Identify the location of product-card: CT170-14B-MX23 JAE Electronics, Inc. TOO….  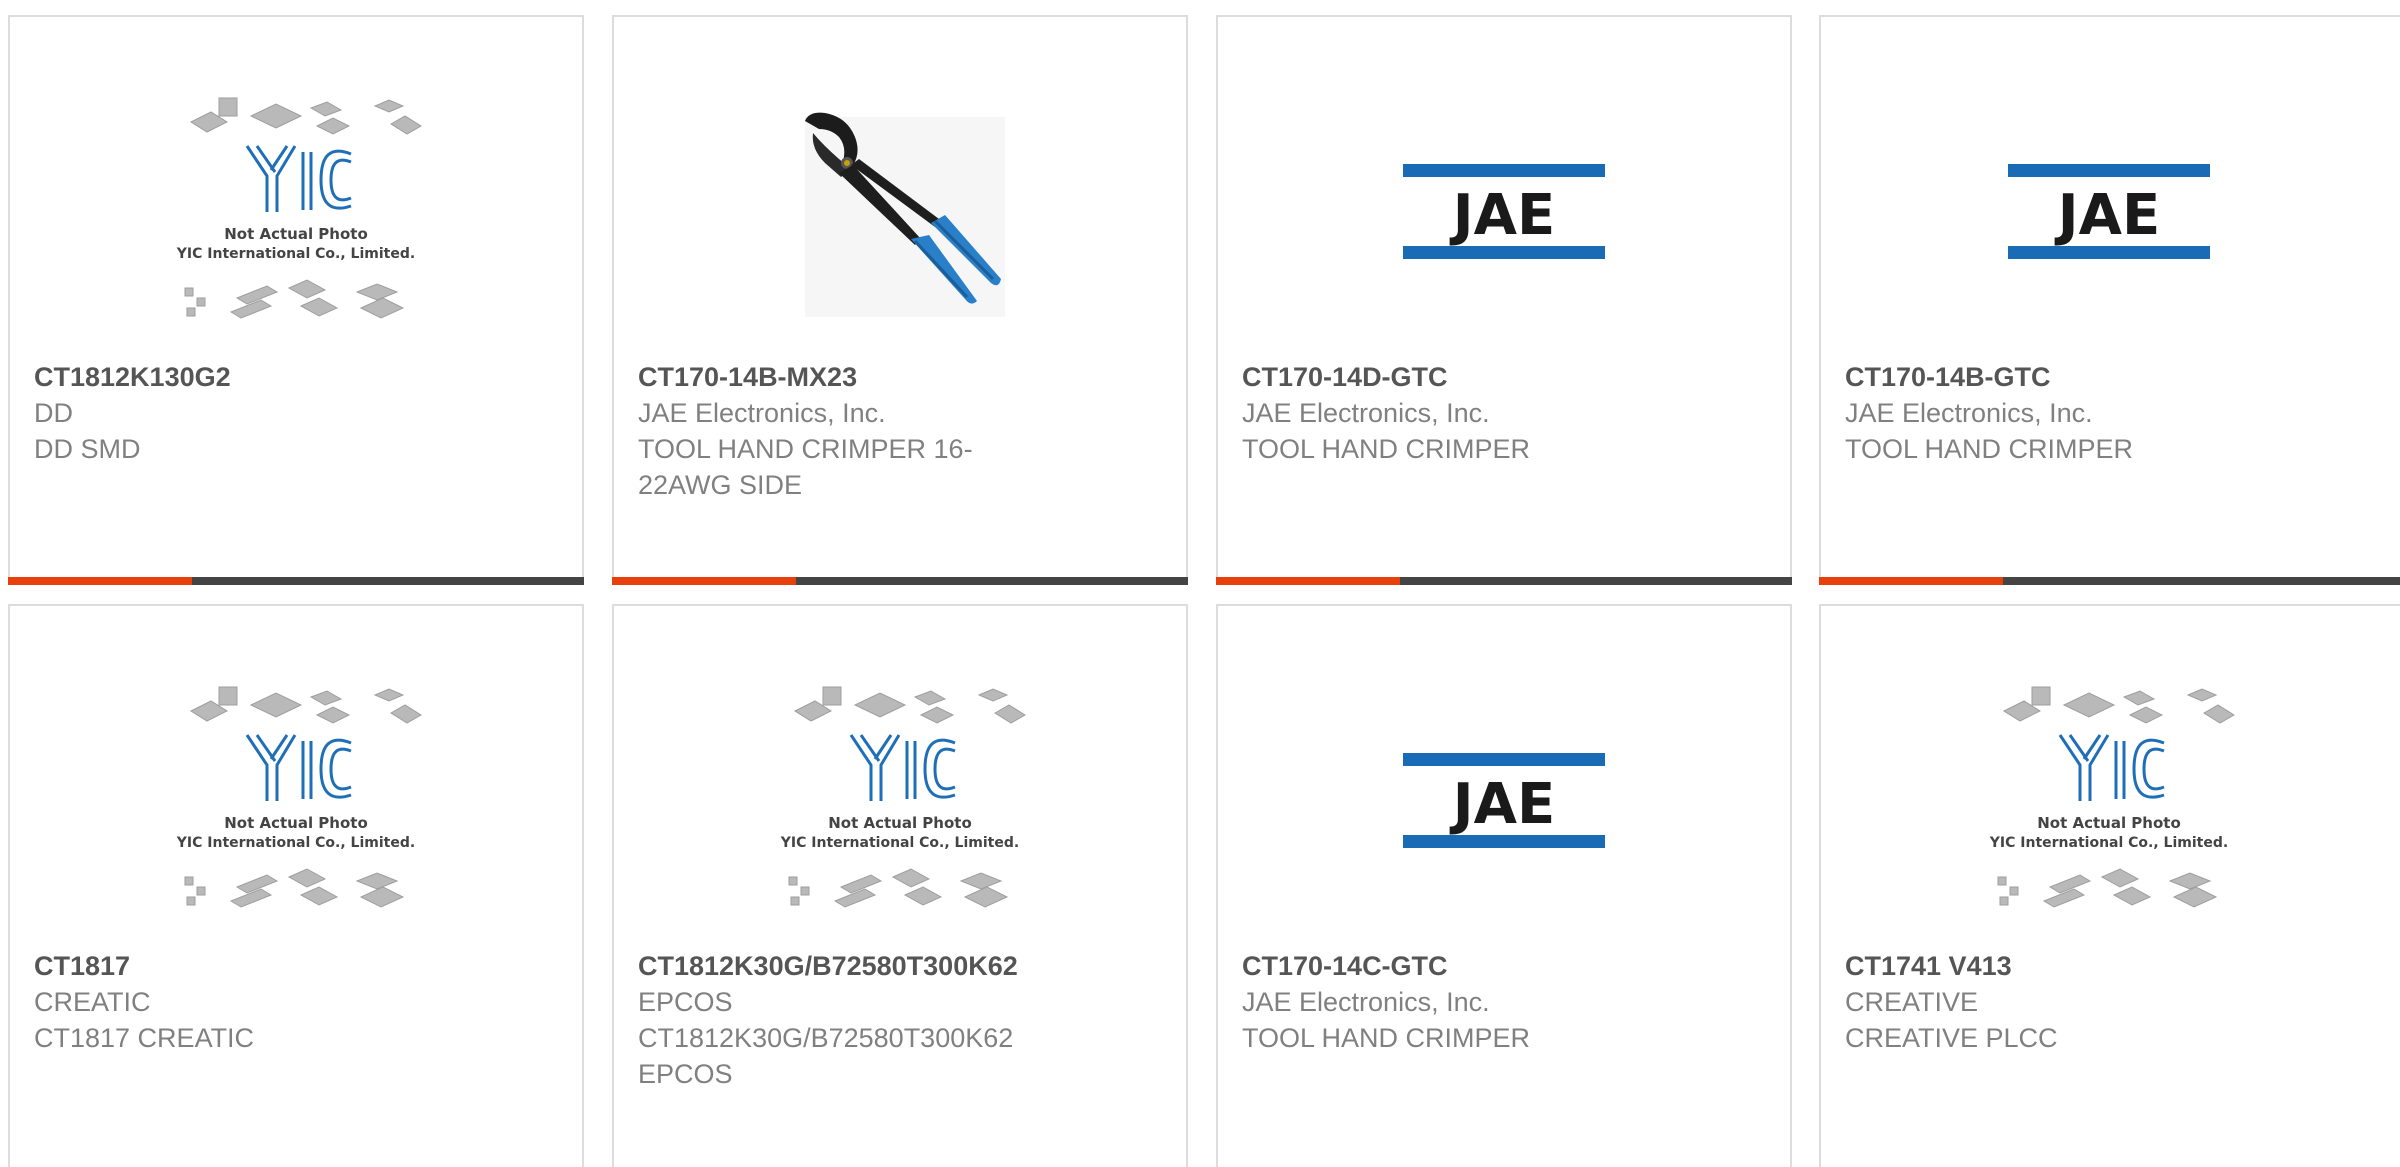
(900, 300).